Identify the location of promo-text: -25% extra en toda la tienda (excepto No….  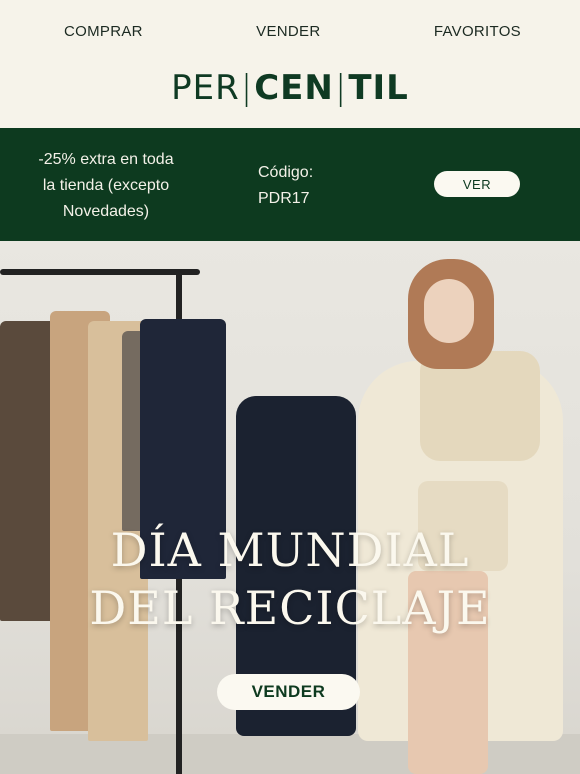
(106, 186).